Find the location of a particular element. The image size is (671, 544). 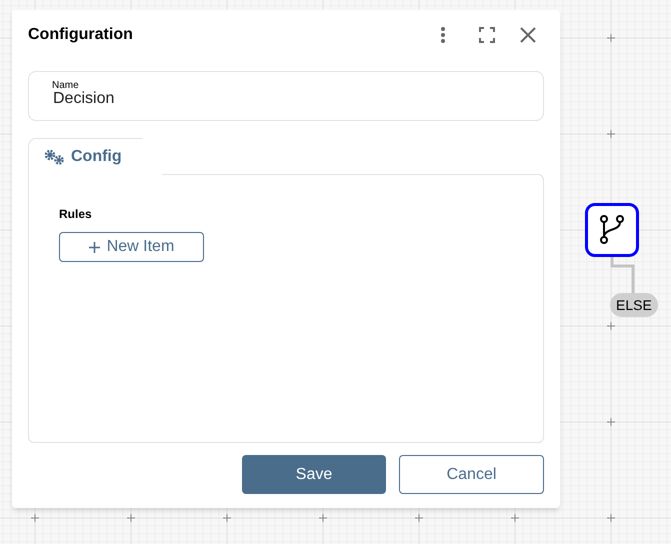

branch-icon is located at coordinates (612, 230).